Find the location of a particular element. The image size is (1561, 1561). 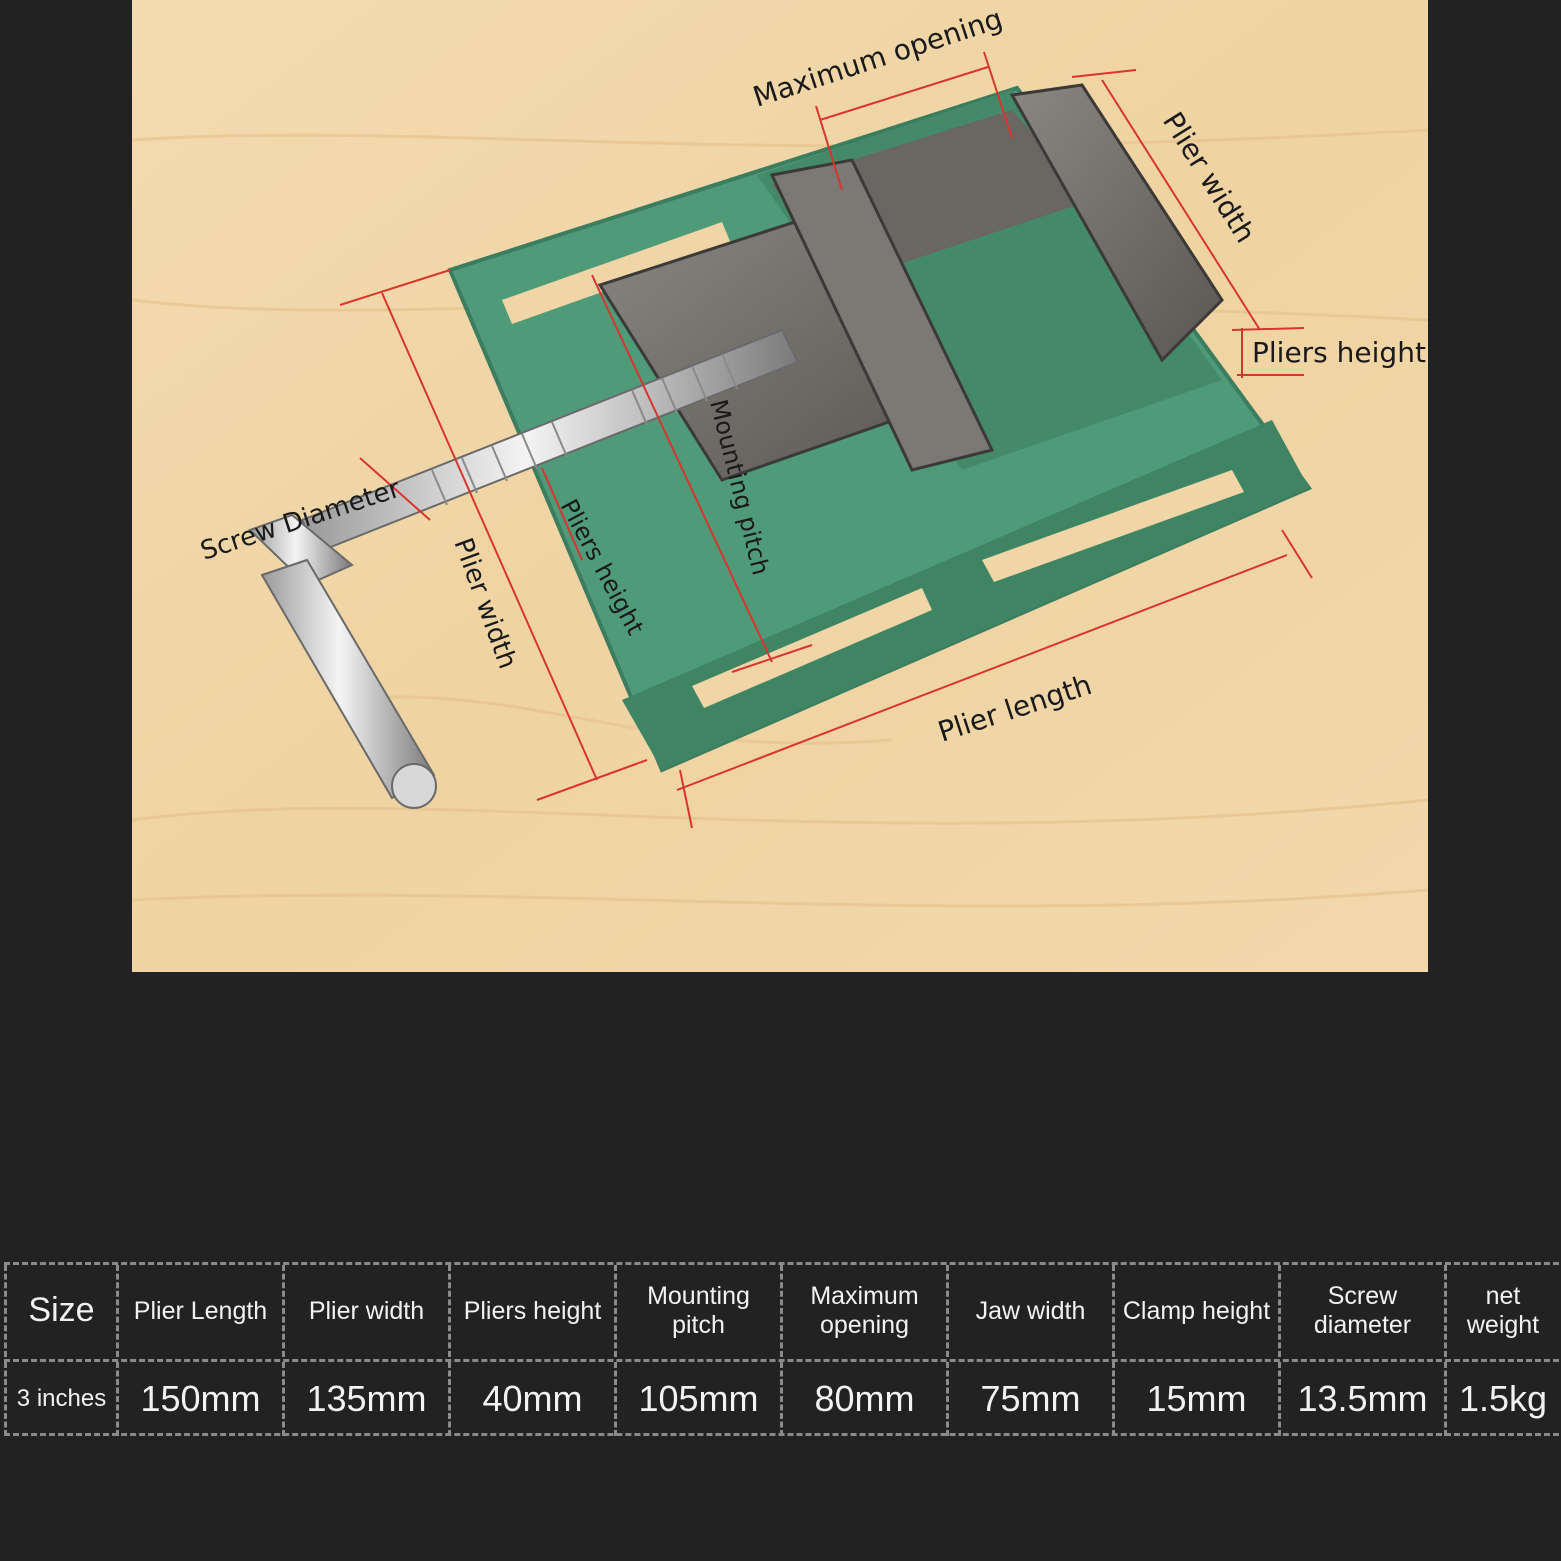

table-header-cell: Pliers height is located at coordinates (531, 1311).